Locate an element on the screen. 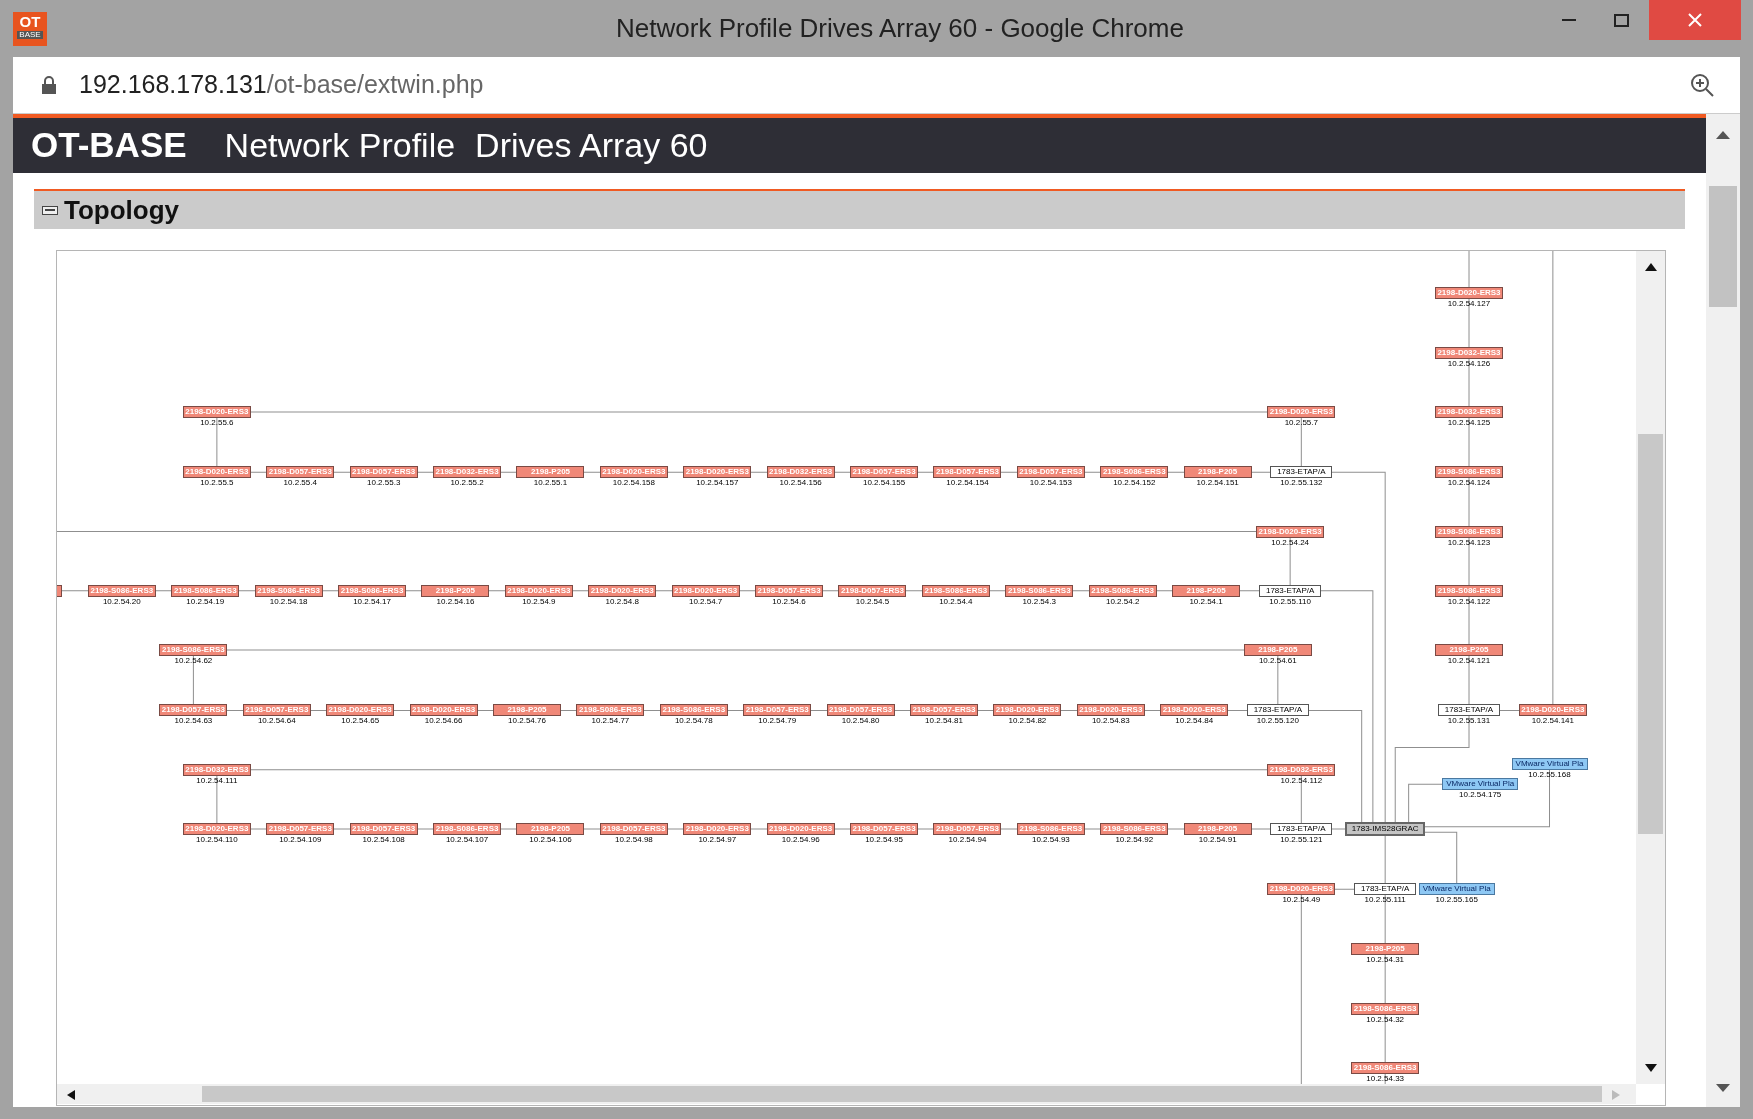  scroll-right-arrow is located at coordinates (1616, 1095).